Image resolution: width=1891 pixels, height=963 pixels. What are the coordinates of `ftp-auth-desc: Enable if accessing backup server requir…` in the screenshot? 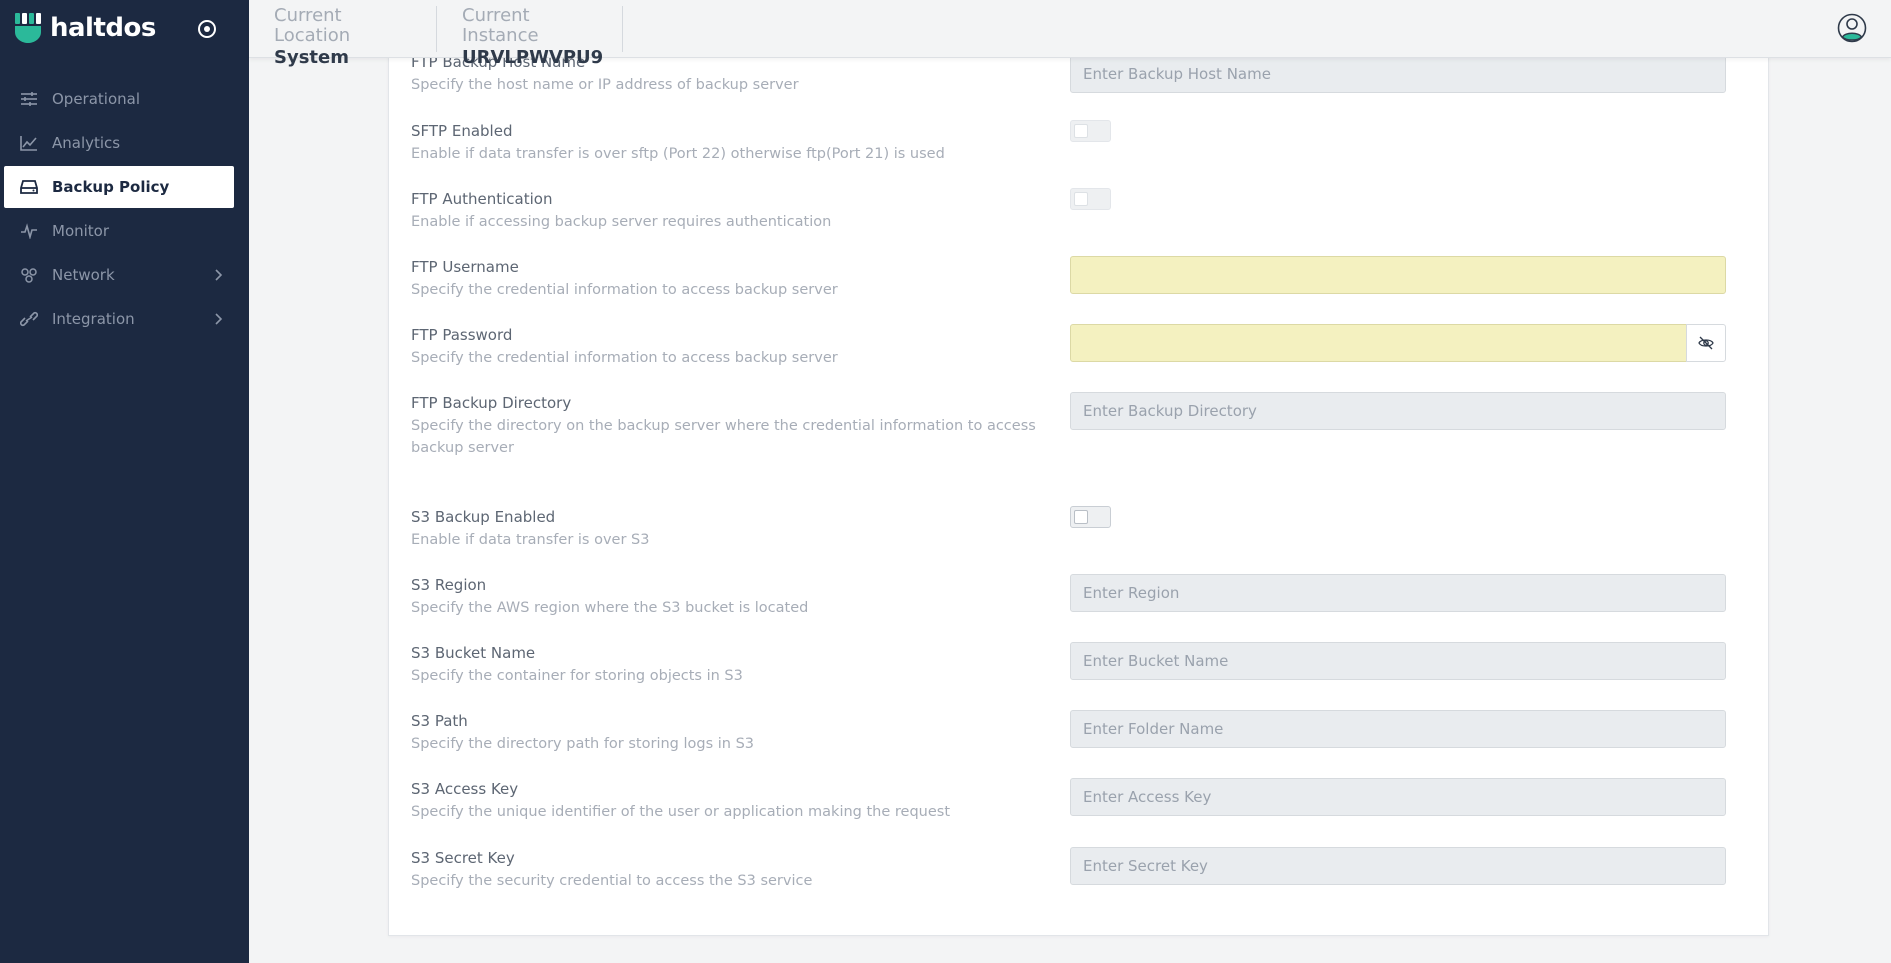 It's located at (621, 222).